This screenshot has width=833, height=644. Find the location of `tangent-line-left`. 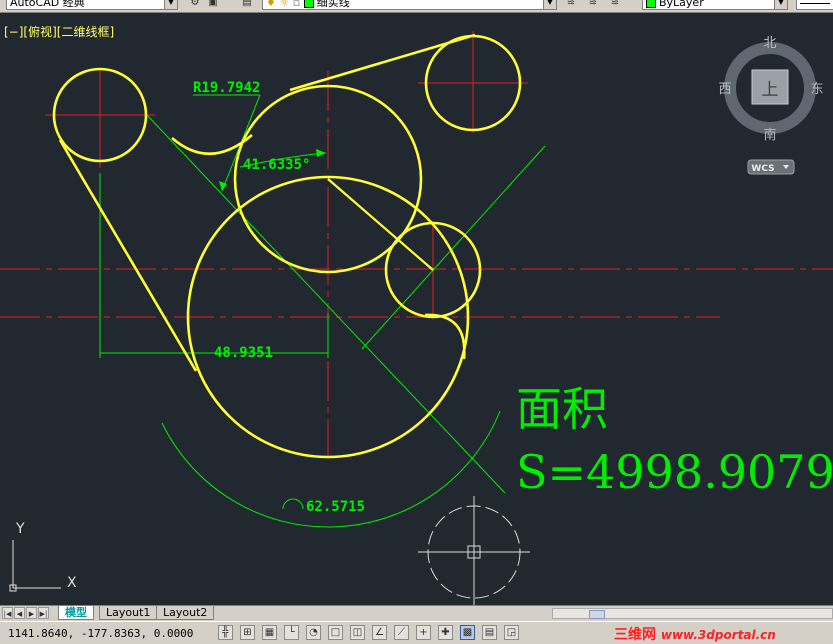

tangent-line-left is located at coordinates (128, 255).